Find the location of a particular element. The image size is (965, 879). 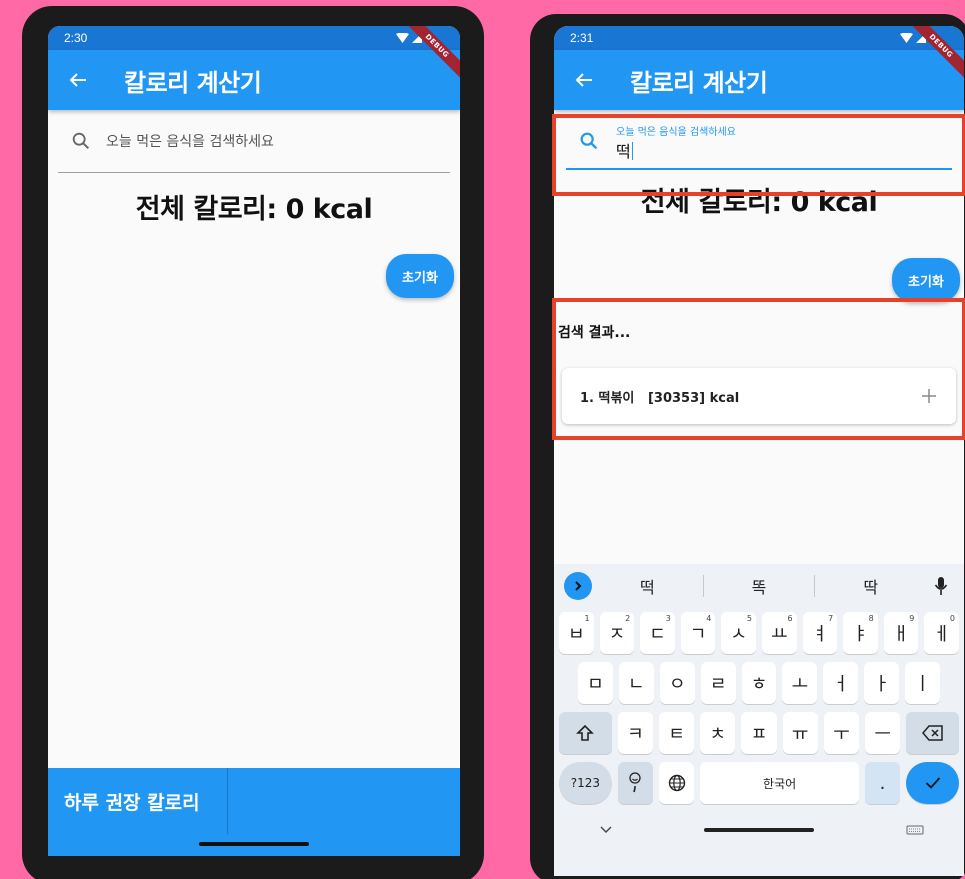

key-number-hint: 8 is located at coordinates (871, 618).